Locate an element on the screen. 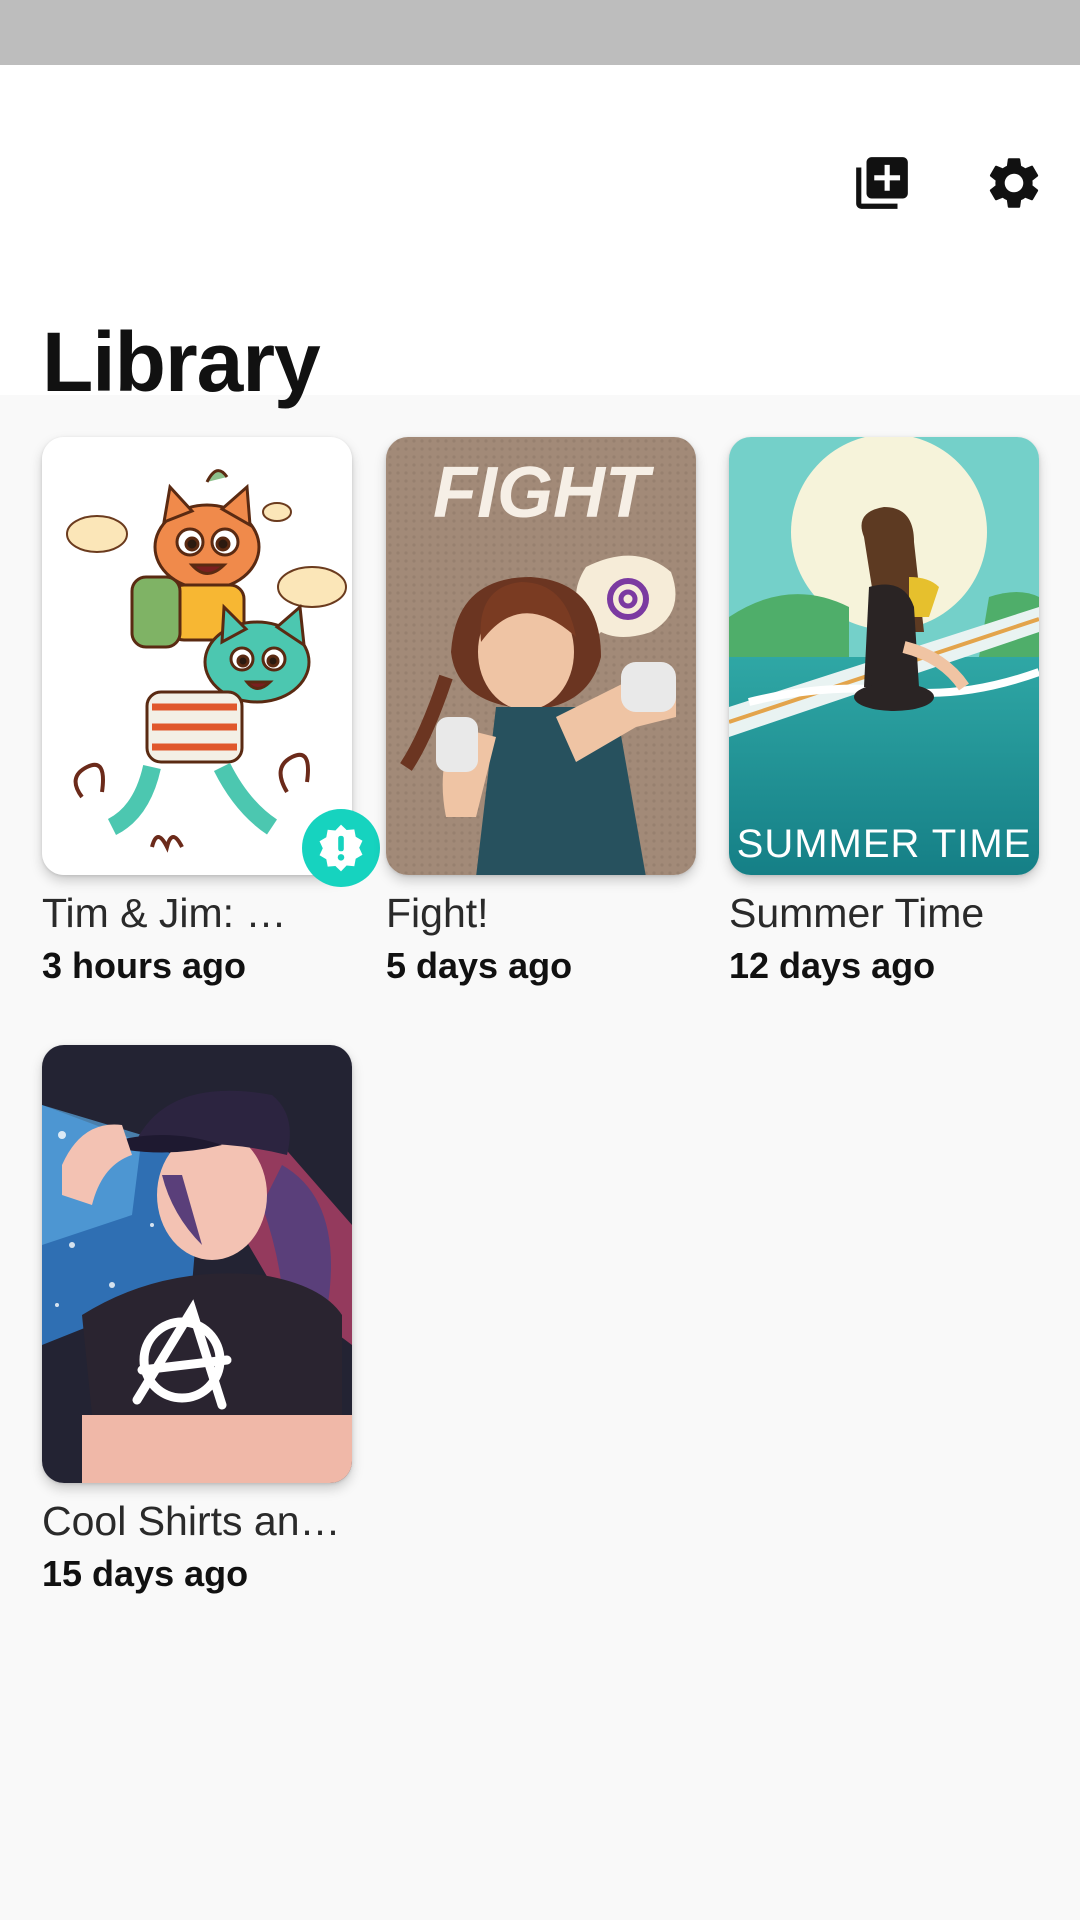 The width and height of the screenshot is (1080, 1920). library-item-summer-time: SUMMER TIME Summer Time 12 days ago is located at coordinates (884, 712).